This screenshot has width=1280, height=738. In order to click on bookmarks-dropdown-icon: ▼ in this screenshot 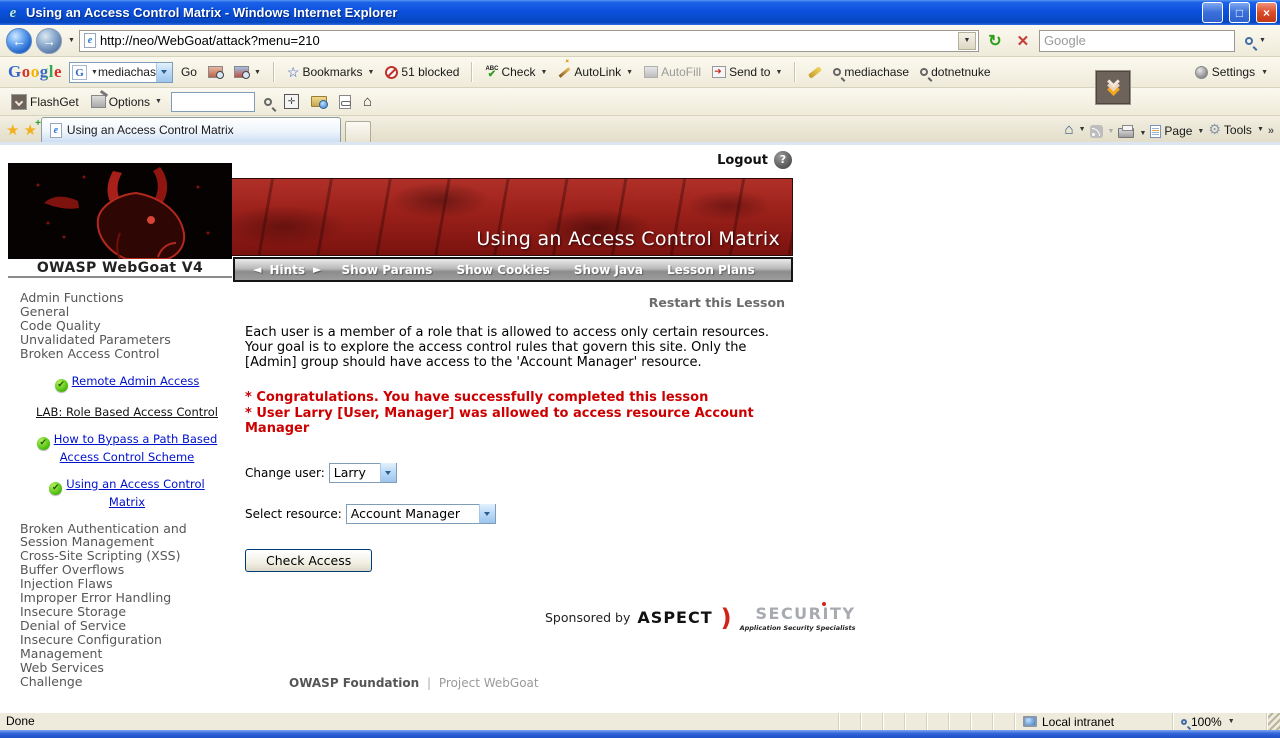, I will do `click(370, 72)`.